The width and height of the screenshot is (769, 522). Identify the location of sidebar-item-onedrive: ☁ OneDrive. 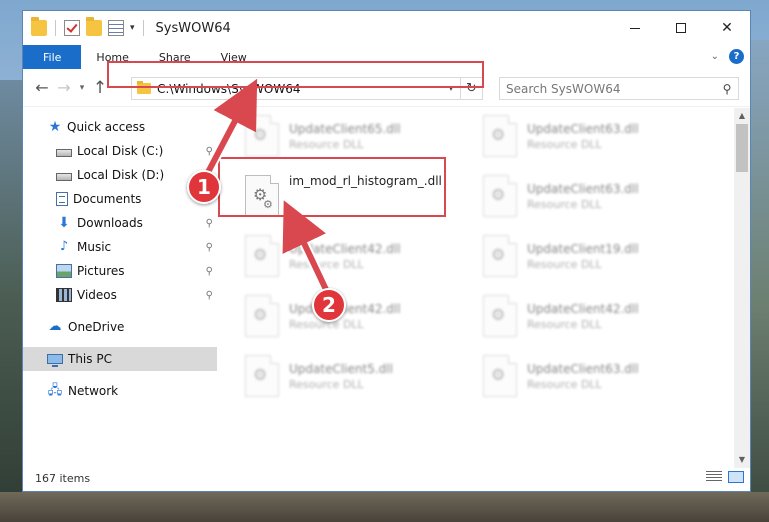
(120, 327).